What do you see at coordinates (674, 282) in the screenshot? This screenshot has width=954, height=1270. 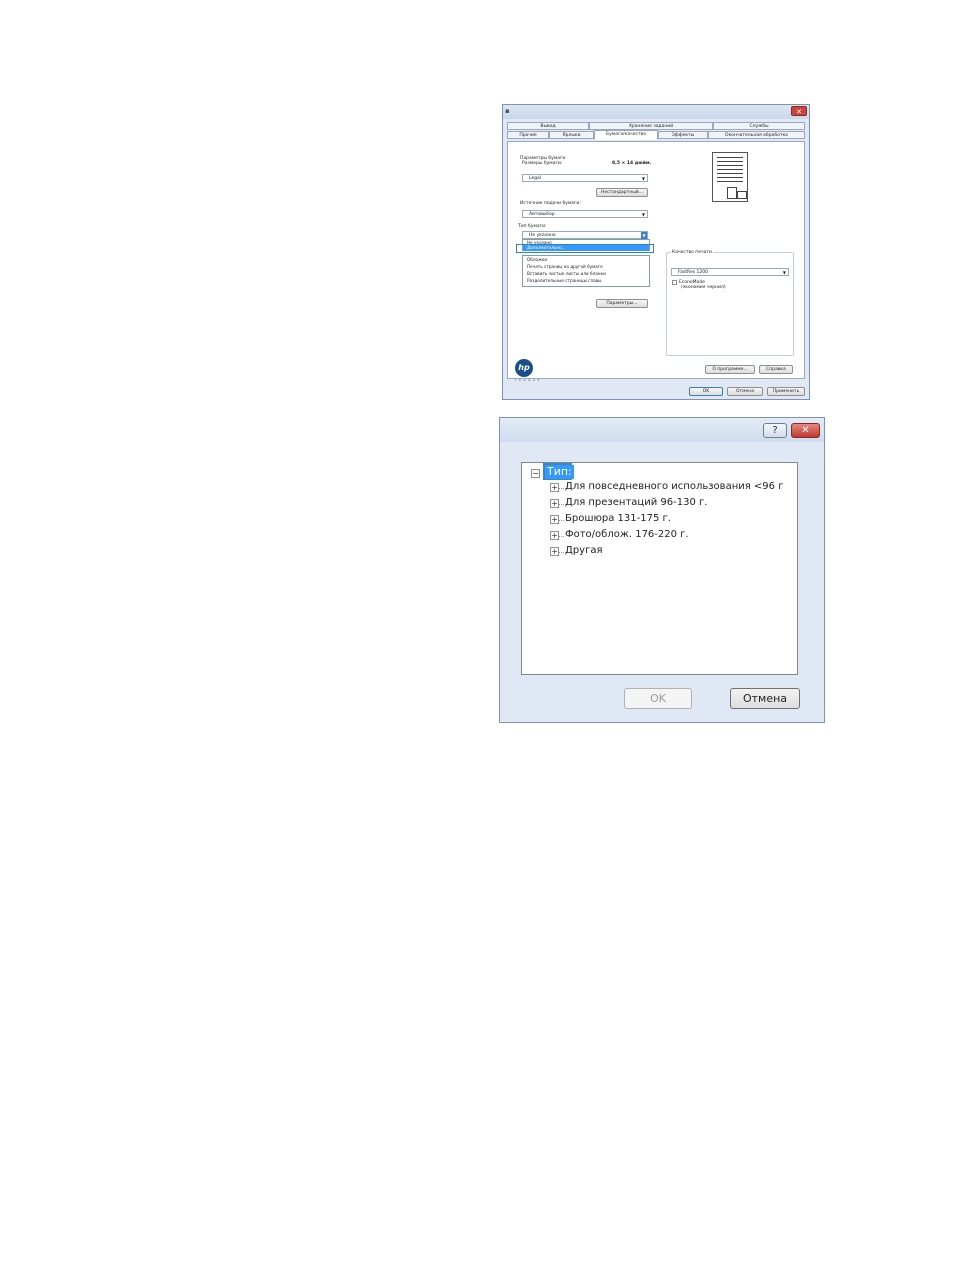 I see `economode-checkbox` at bounding box center [674, 282].